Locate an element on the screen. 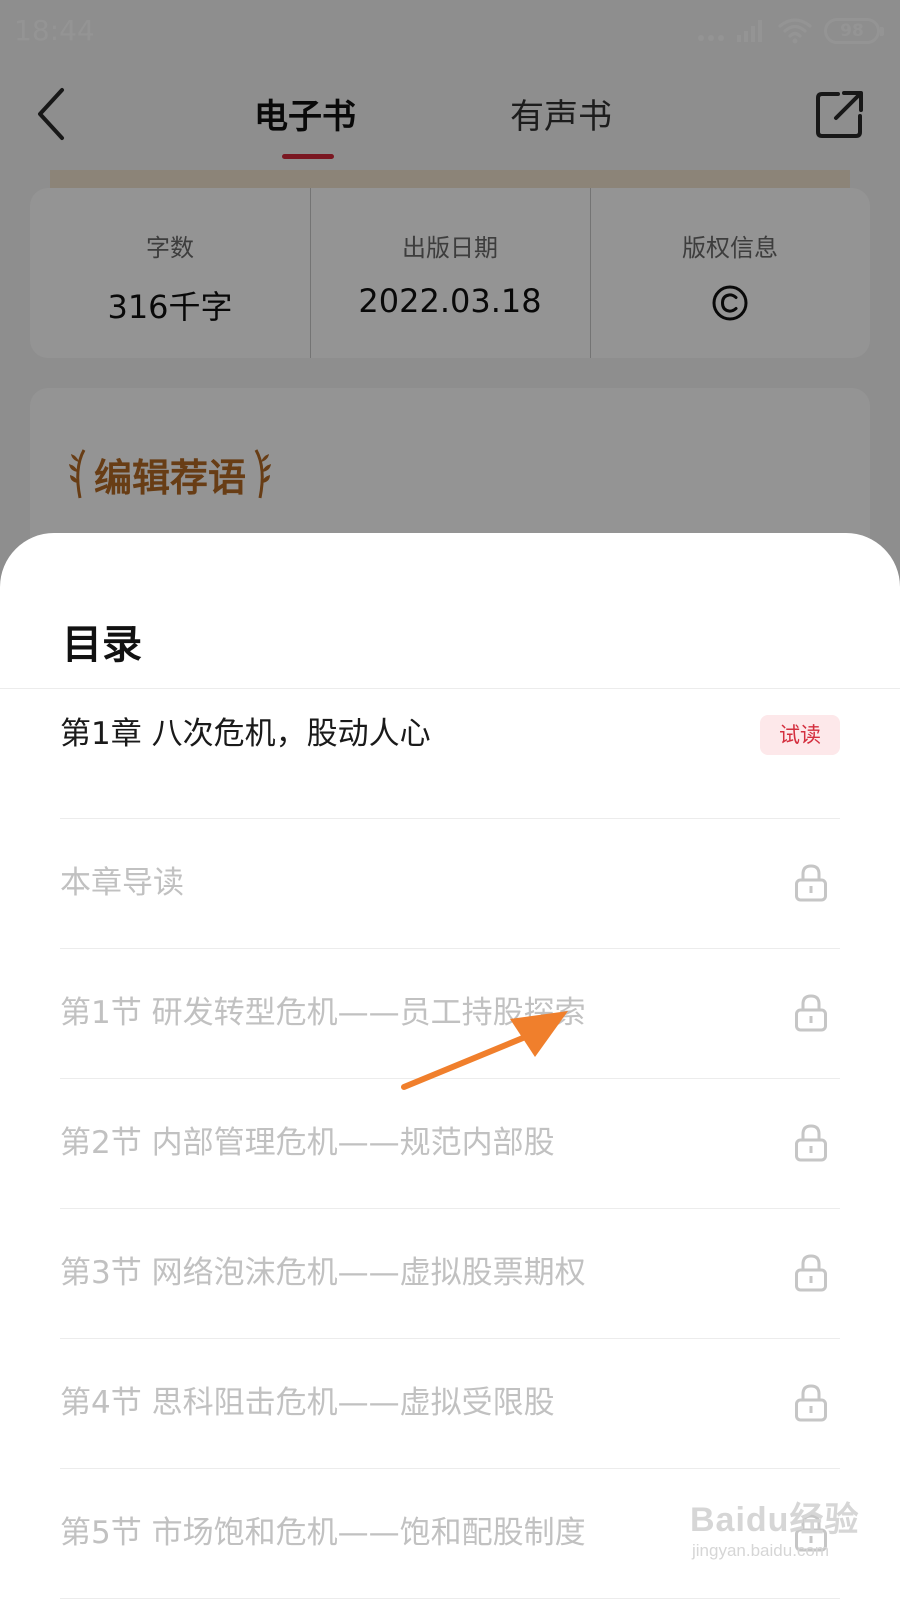 The image size is (900, 1600). toc-item-label: 第1节 研发转型危机——员工持股探索 is located at coordinates (323, 1013).